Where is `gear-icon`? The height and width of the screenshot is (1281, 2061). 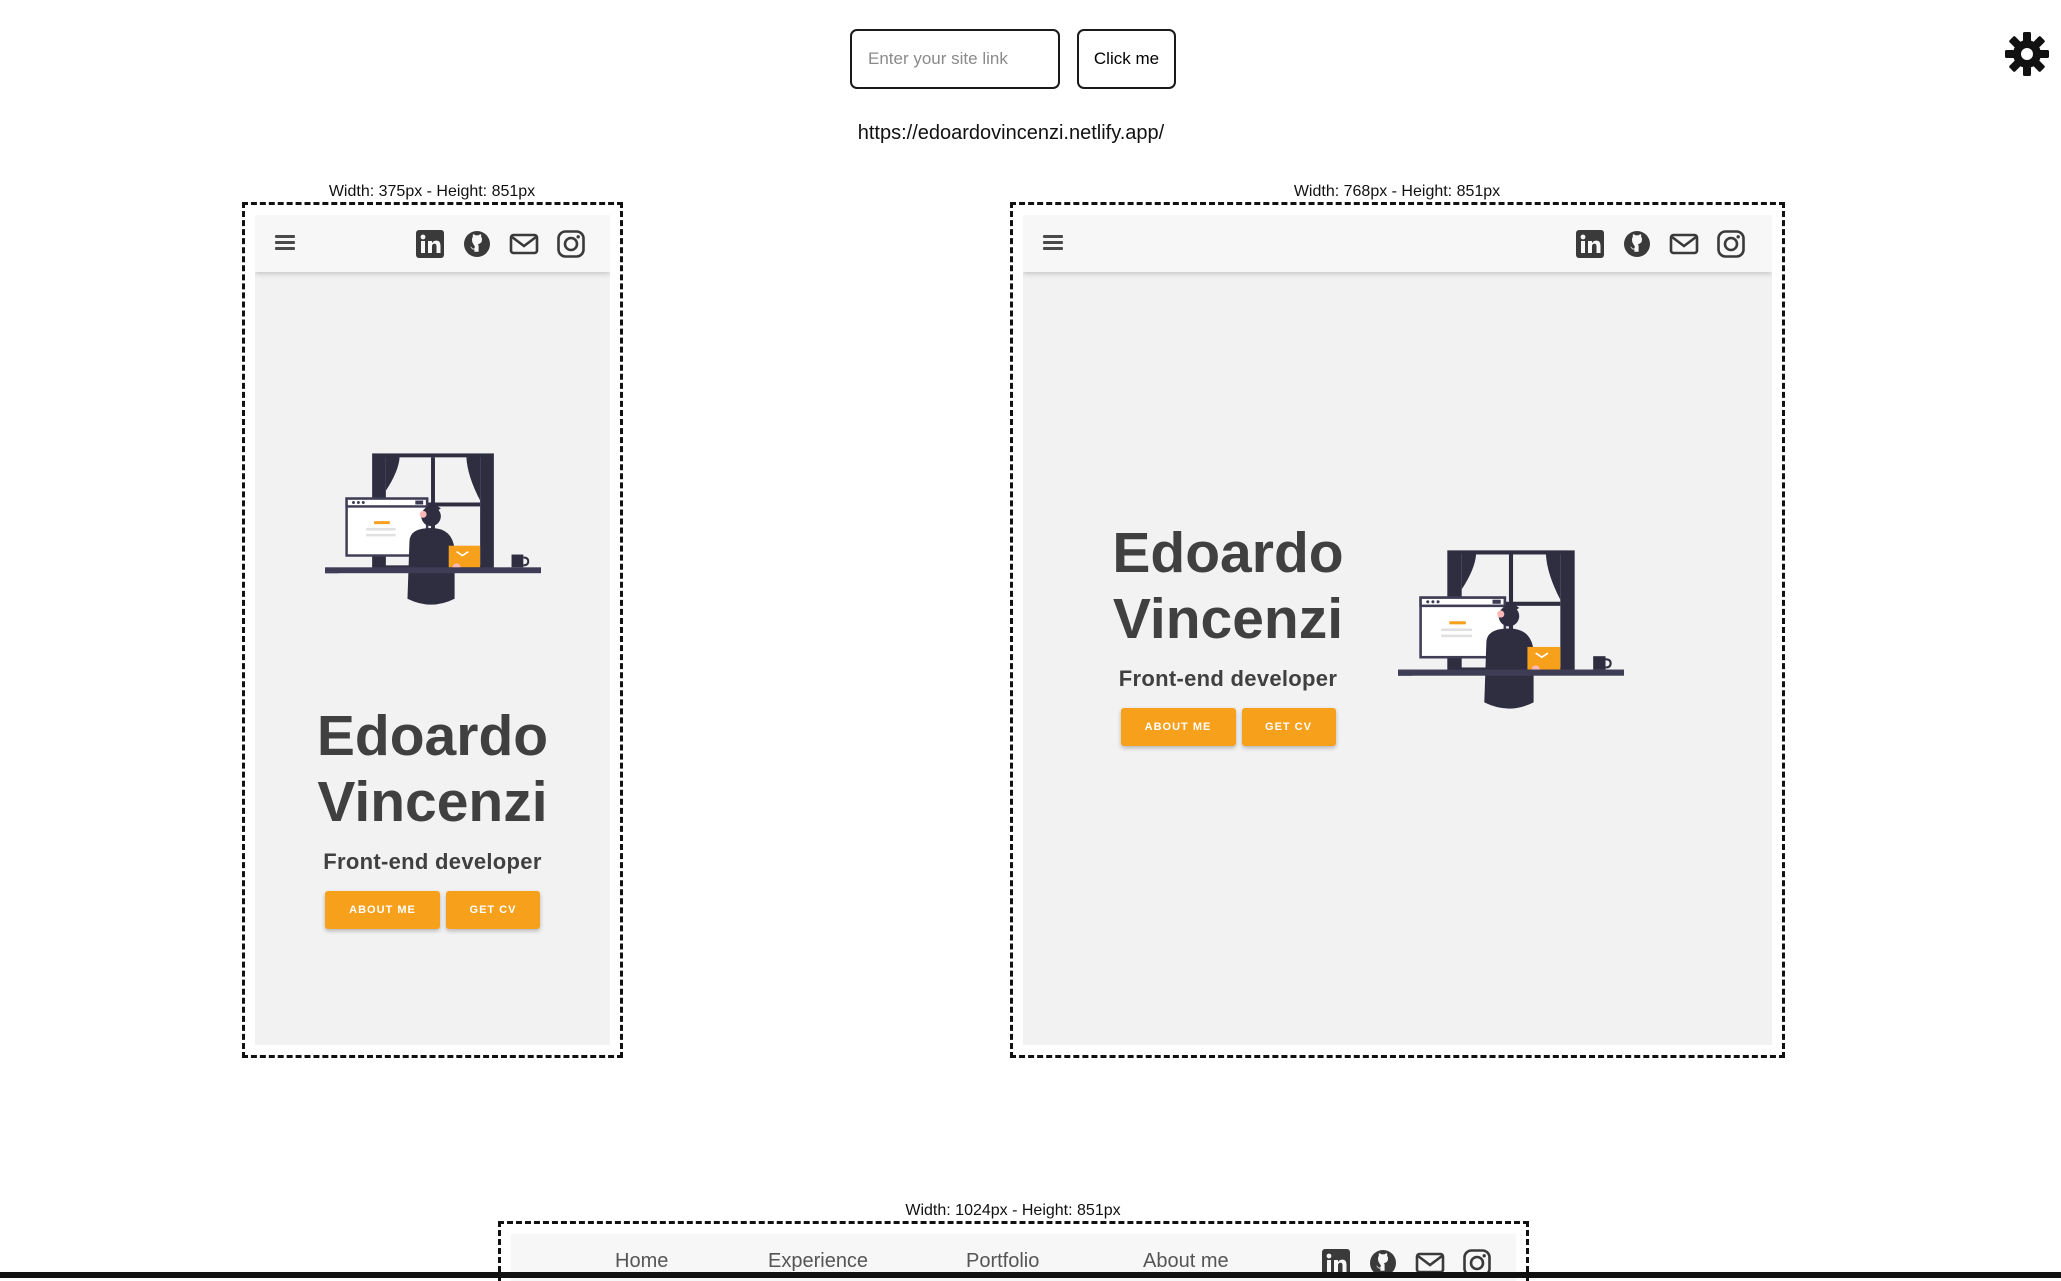 gear-icon is located at coordinates (2027, 54).